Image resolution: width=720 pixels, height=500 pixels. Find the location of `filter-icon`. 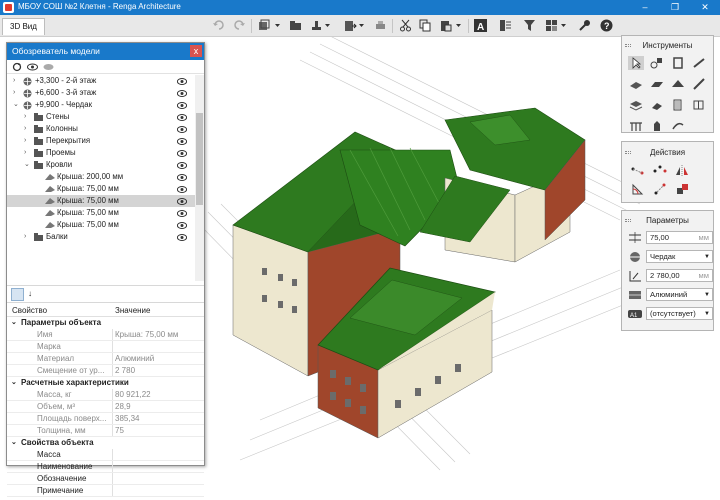

filter-icon is located at coordinates (529, 25).